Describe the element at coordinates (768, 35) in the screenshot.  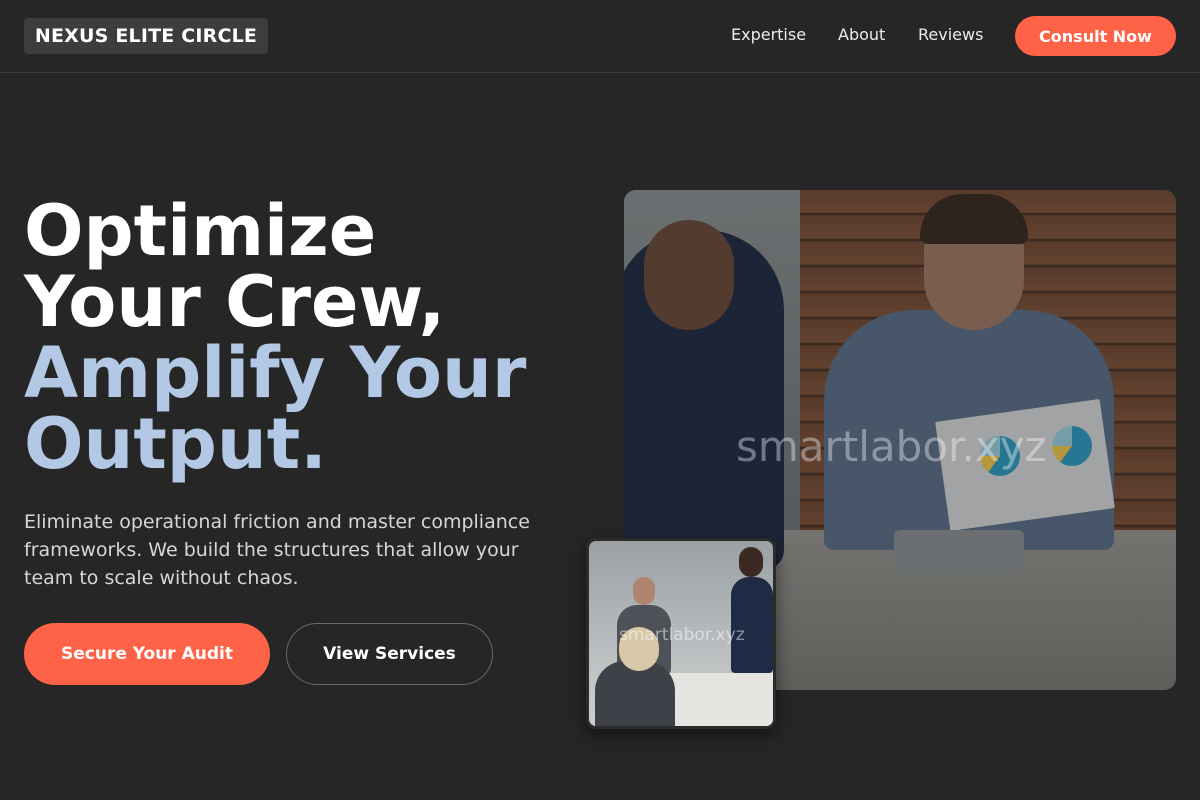
I see `nav-link-expertise: Expertise` at that location.